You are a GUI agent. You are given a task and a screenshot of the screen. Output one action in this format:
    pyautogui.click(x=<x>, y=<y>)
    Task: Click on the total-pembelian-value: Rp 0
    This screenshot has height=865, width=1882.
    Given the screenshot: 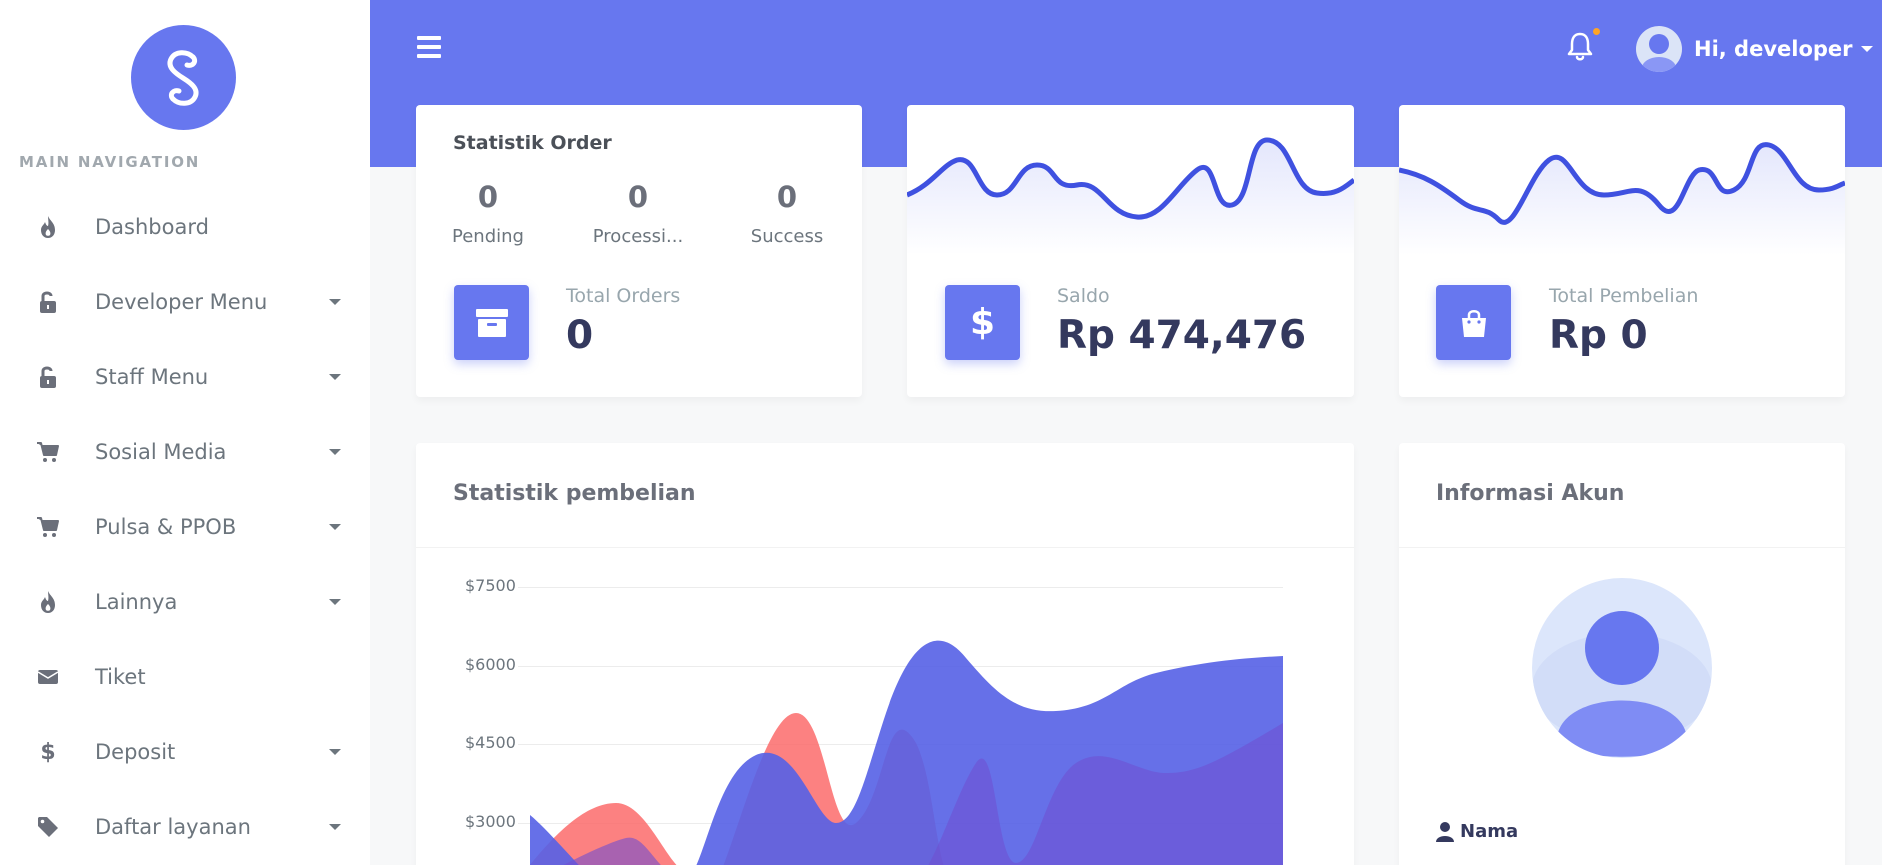 What is the action you would take?
    pyautogui.click(x=1598, y=335)
    